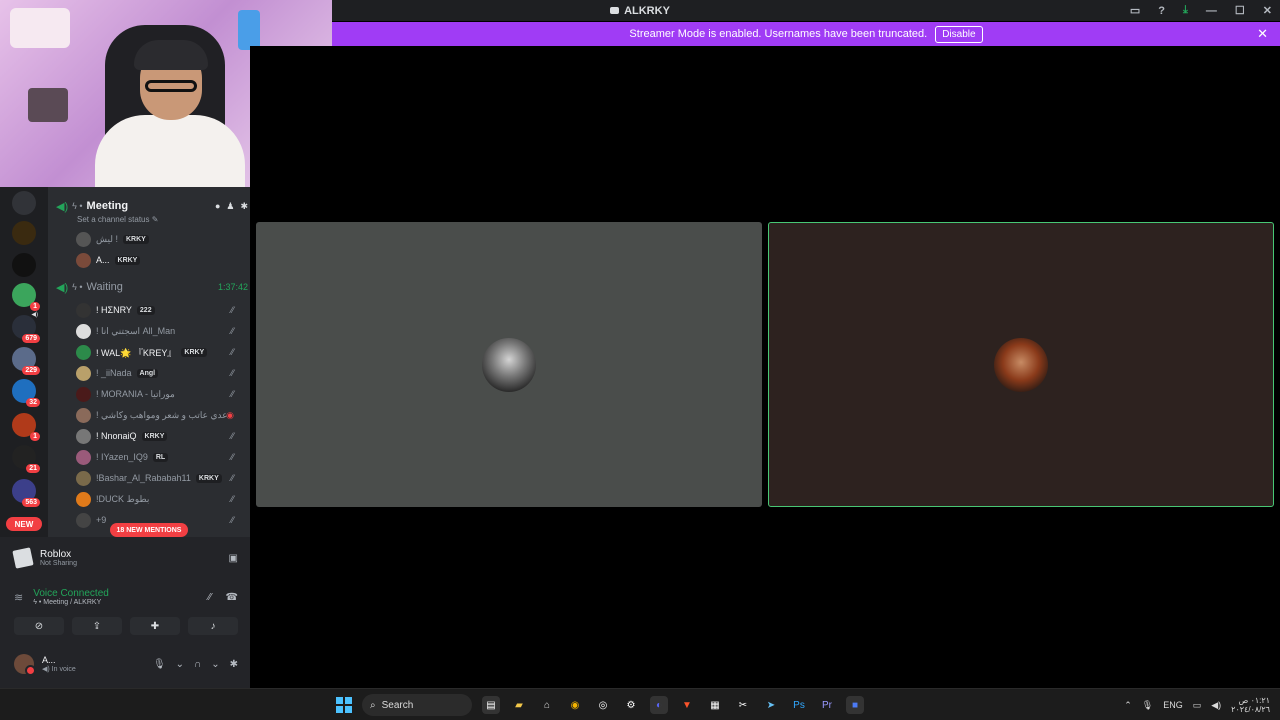 The width and height of the screenshot is (1280, 720). I want to click on windows-start-icon, so click(344, 705).